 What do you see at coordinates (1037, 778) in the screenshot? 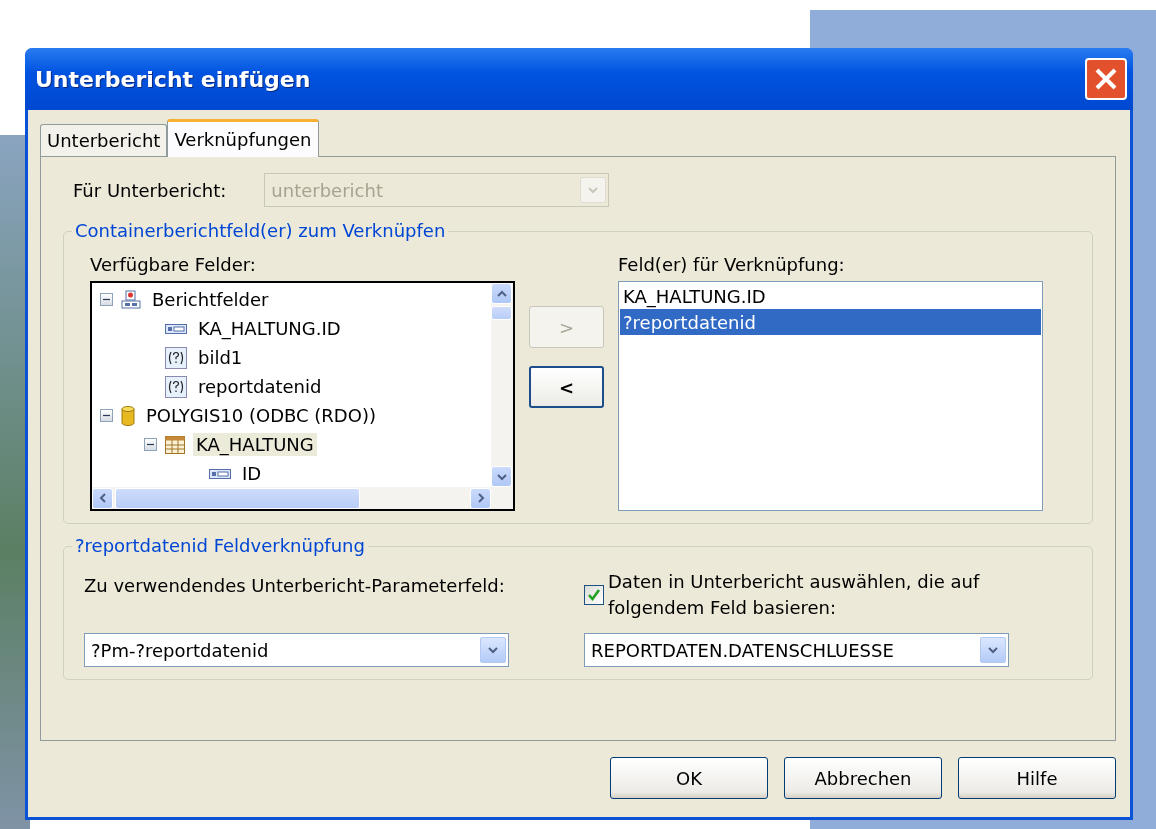
I see `dialog-button: Hilfe` at bounding box center [1037, 778].